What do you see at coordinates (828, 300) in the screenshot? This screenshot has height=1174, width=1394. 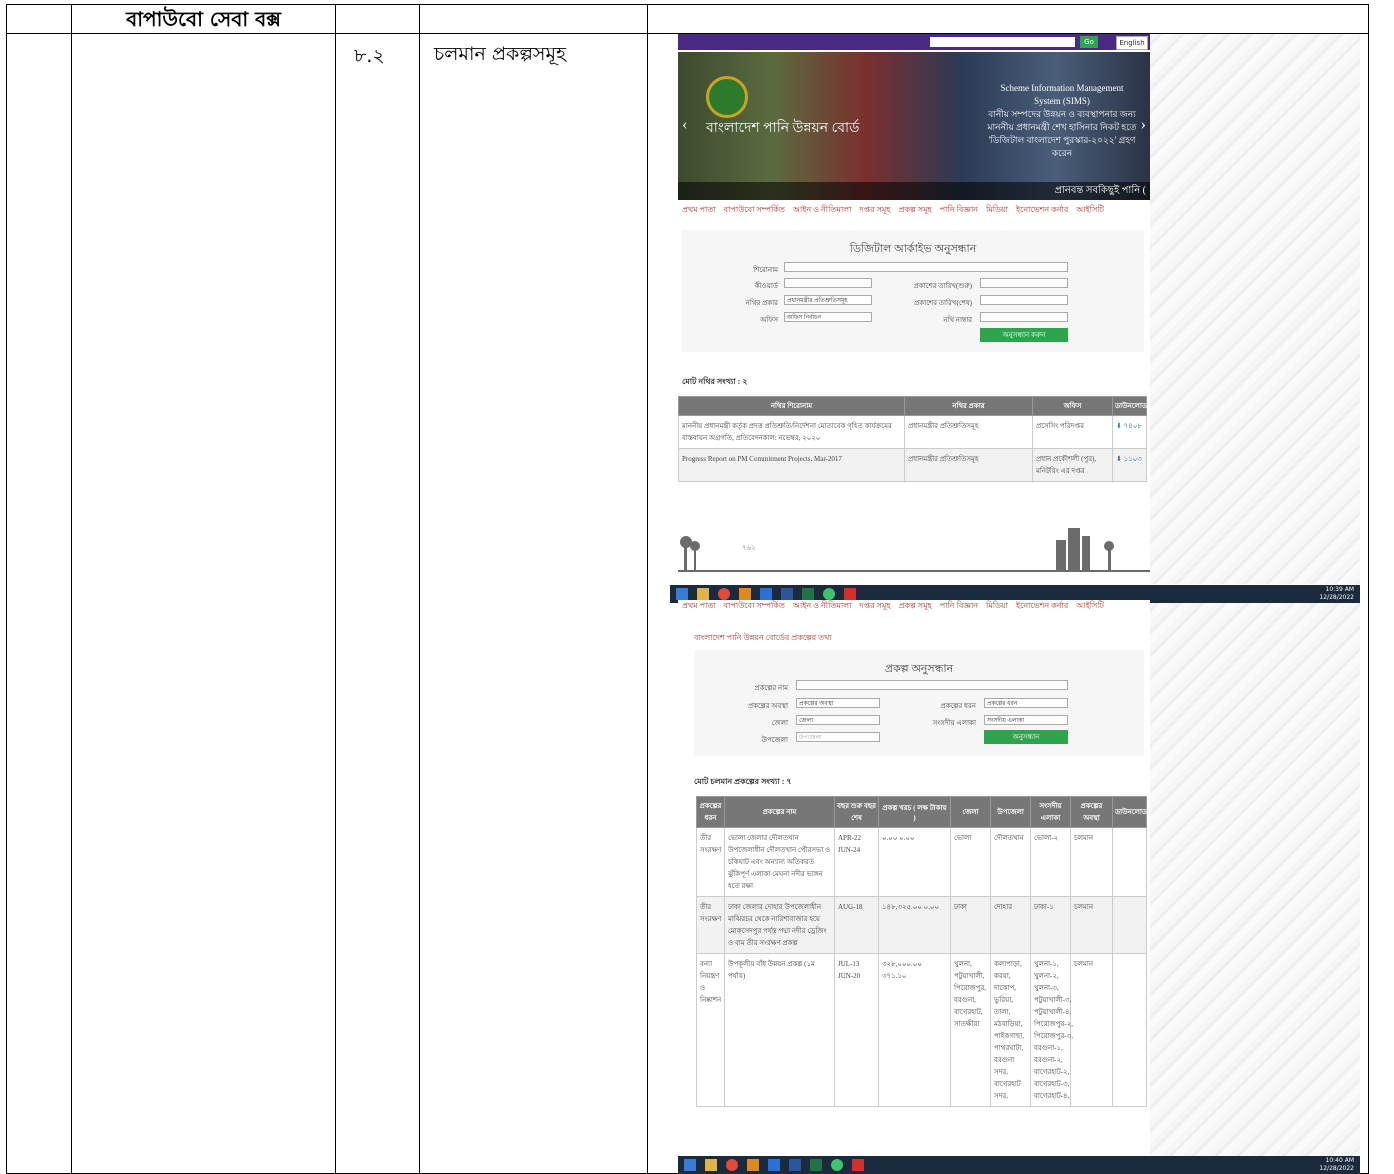 I see `doc-type-select: প্রধানমন্ত্রীর প্রতিশ্রুতিসমূহ` at bounding box center [828, 300].